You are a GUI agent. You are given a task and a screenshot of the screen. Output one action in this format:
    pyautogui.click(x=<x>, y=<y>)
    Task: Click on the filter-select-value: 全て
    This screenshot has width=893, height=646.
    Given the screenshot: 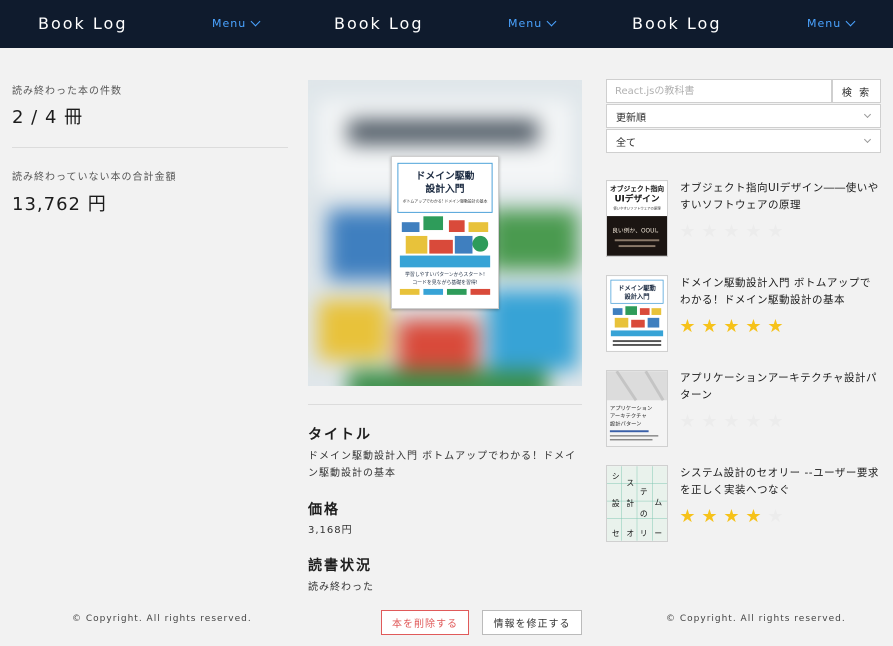 What is the action you would take?
    pyautogui.click(x=626, y=143)
    